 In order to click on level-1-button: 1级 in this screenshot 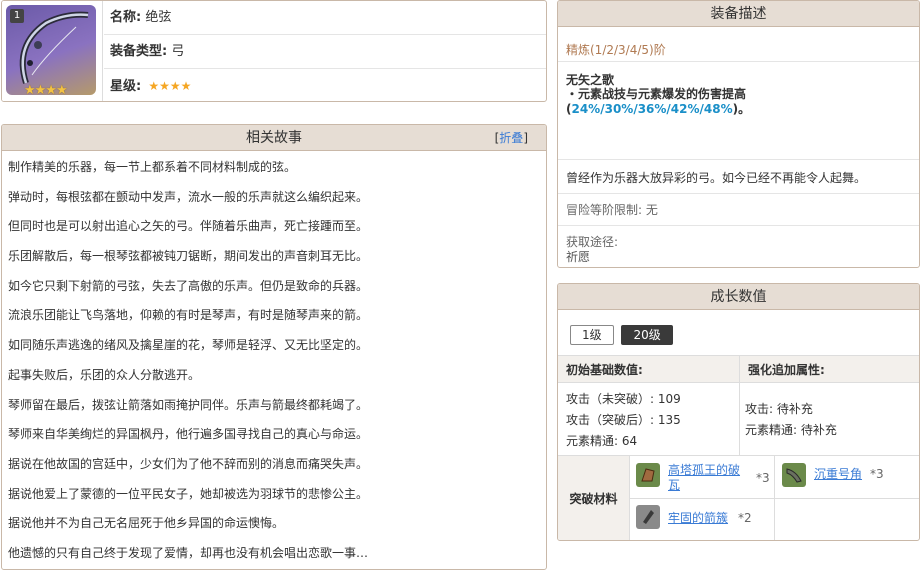, I will do `click(592, 335)`.